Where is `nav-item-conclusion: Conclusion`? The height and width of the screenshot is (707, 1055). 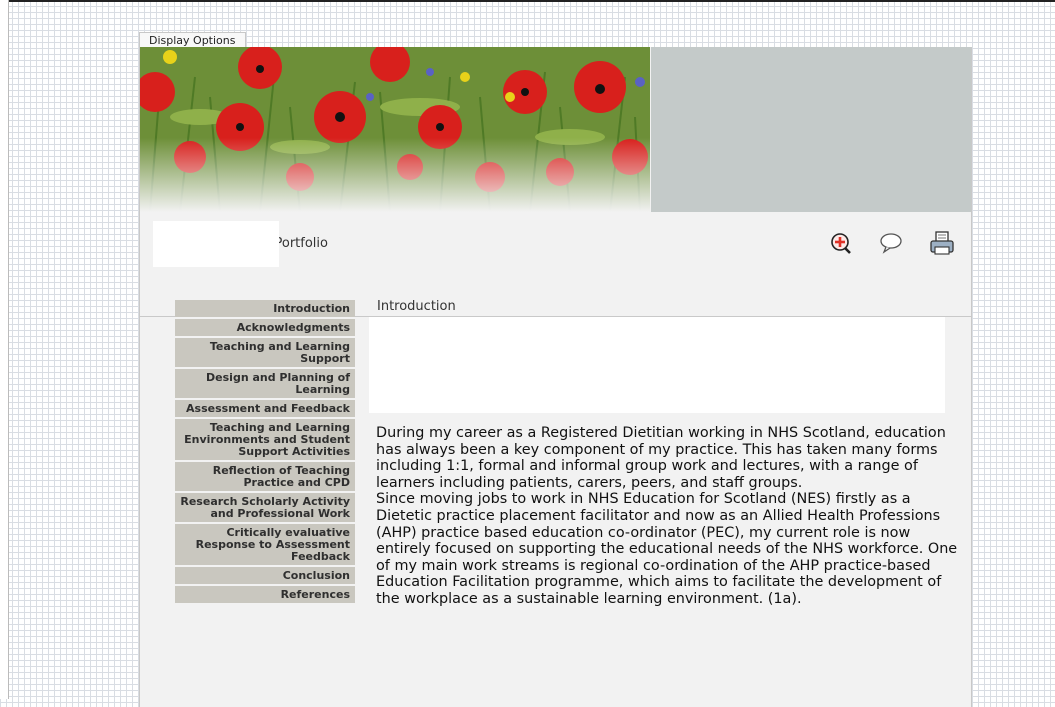
nav-item-conclusion: Conclusion is located at coordinates (265, 575).